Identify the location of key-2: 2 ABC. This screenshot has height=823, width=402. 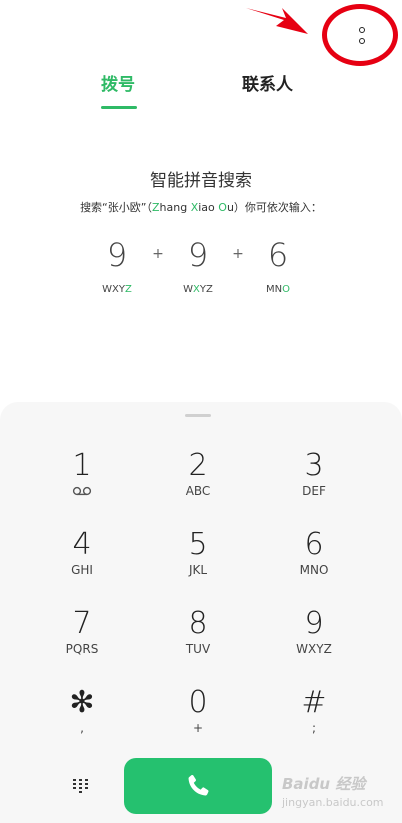
(198, 480).